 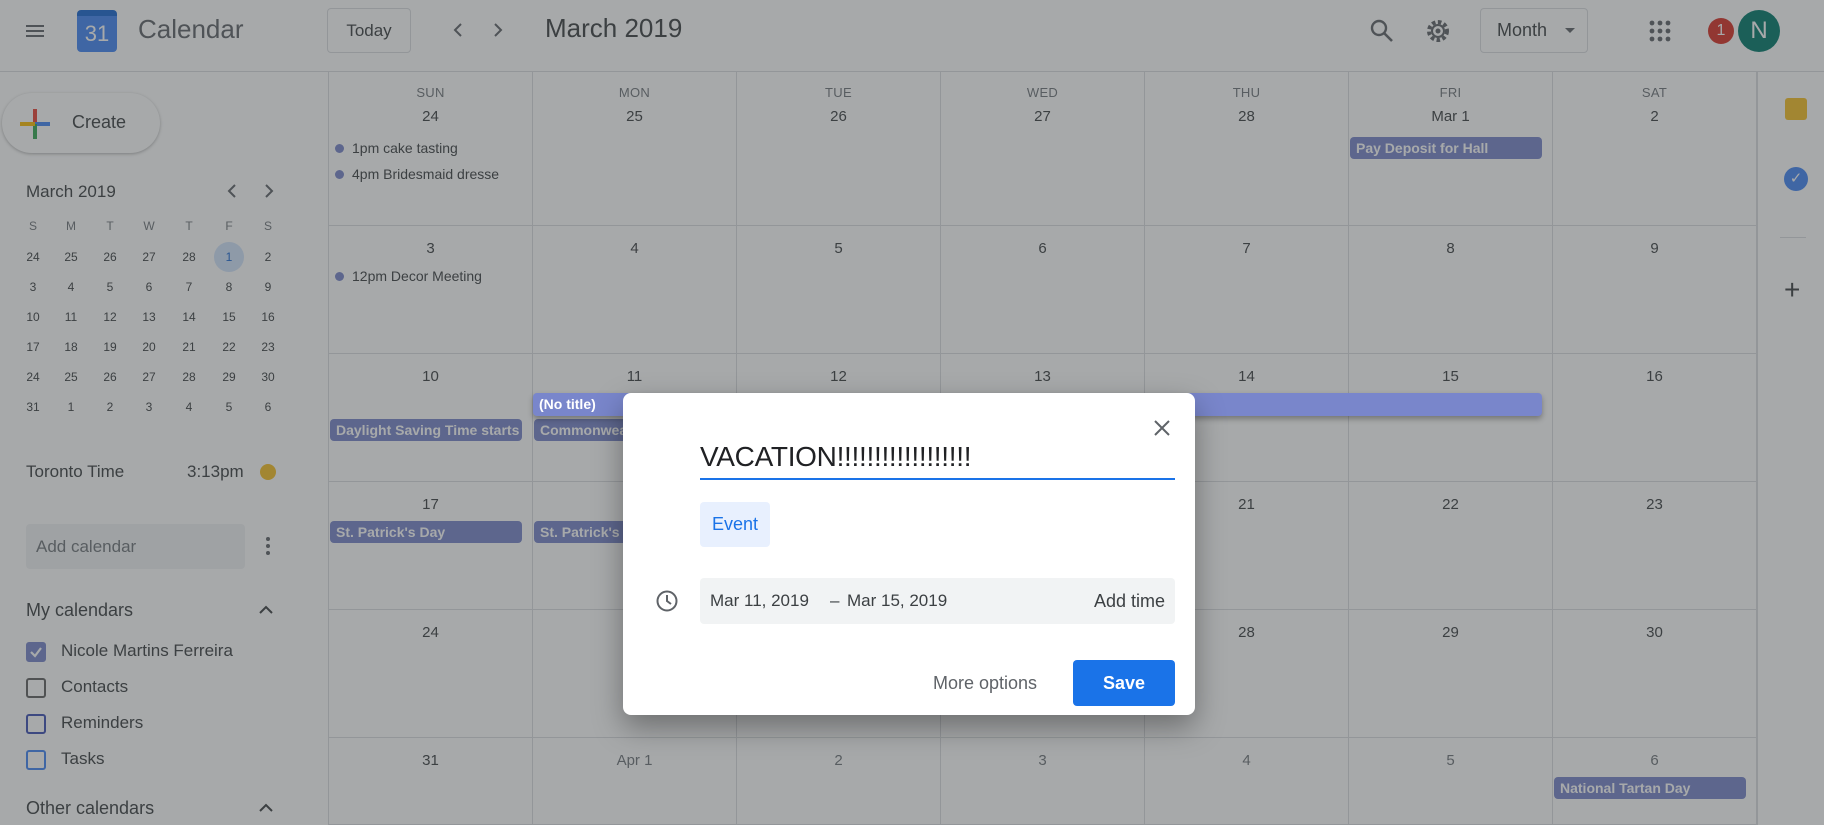 I want to click on tab-event: Event, so click(x=735, y=524).